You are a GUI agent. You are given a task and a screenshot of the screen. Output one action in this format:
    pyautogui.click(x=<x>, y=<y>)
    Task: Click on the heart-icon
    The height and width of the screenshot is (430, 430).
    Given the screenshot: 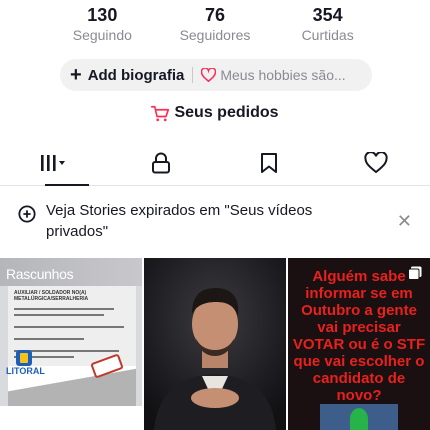 What is the action you would take?
    pyautogui.click(x=376, y=162)
    